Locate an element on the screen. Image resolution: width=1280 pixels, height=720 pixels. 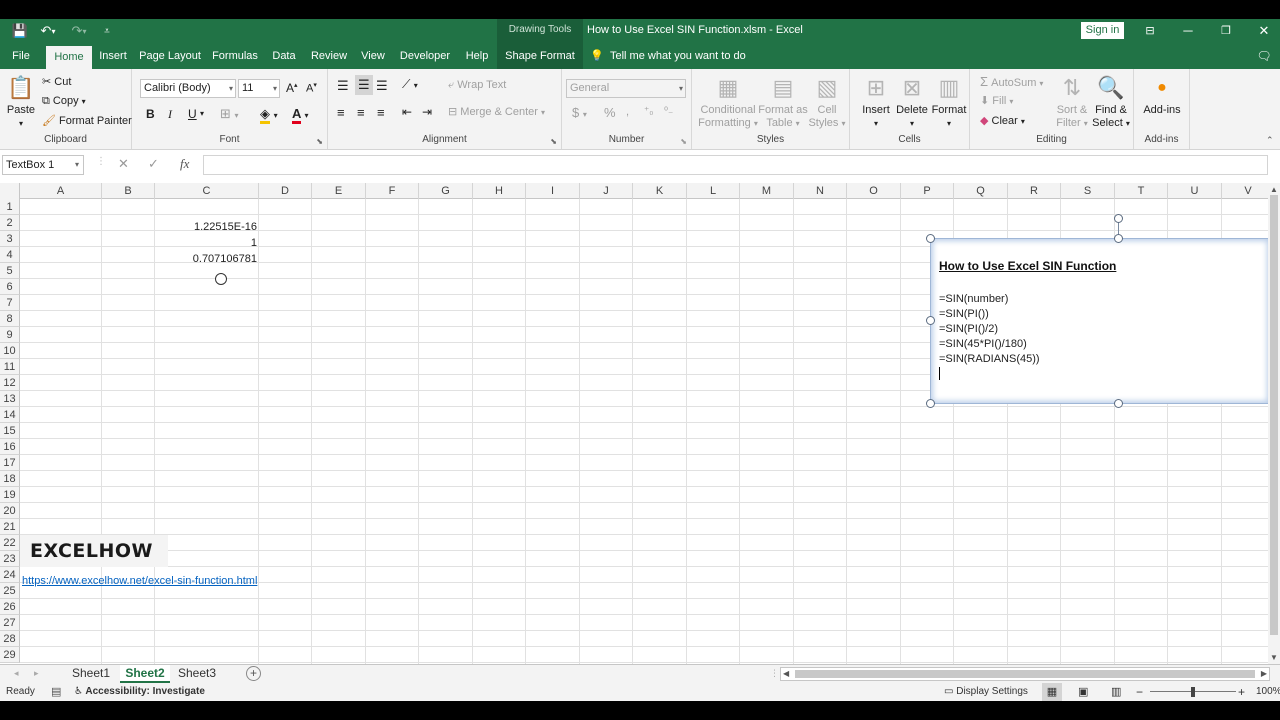
font-size-select: 11 ▾ is located at coordinates (259, 88).